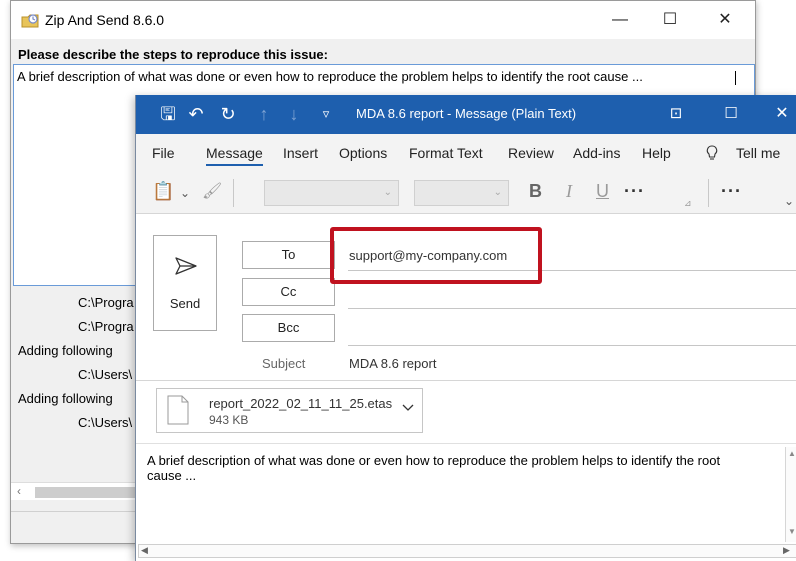 The width and height of the screenshot is (796, 561). I want to click on paste-icon: 📋, so click(163, 191).